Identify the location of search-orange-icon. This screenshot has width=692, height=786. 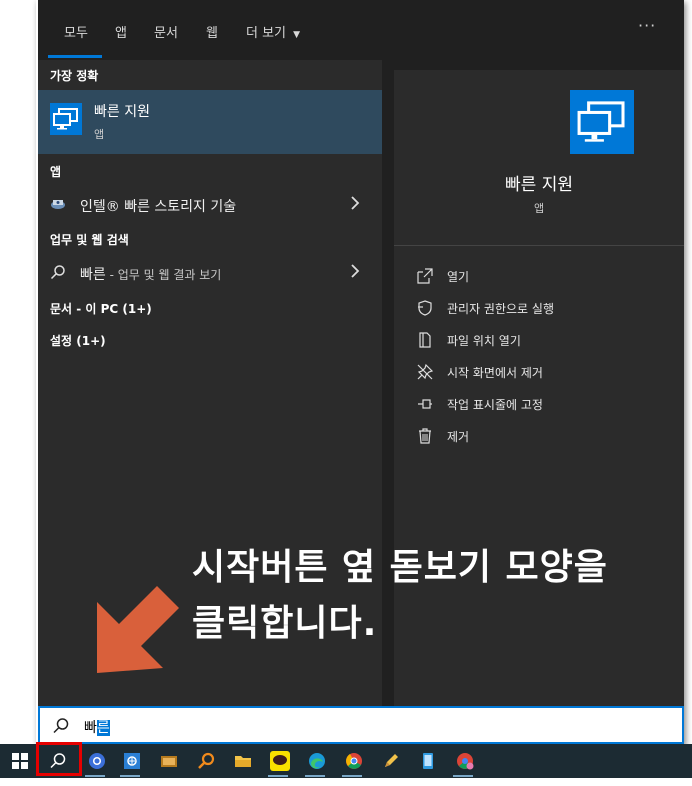
(206, 761).